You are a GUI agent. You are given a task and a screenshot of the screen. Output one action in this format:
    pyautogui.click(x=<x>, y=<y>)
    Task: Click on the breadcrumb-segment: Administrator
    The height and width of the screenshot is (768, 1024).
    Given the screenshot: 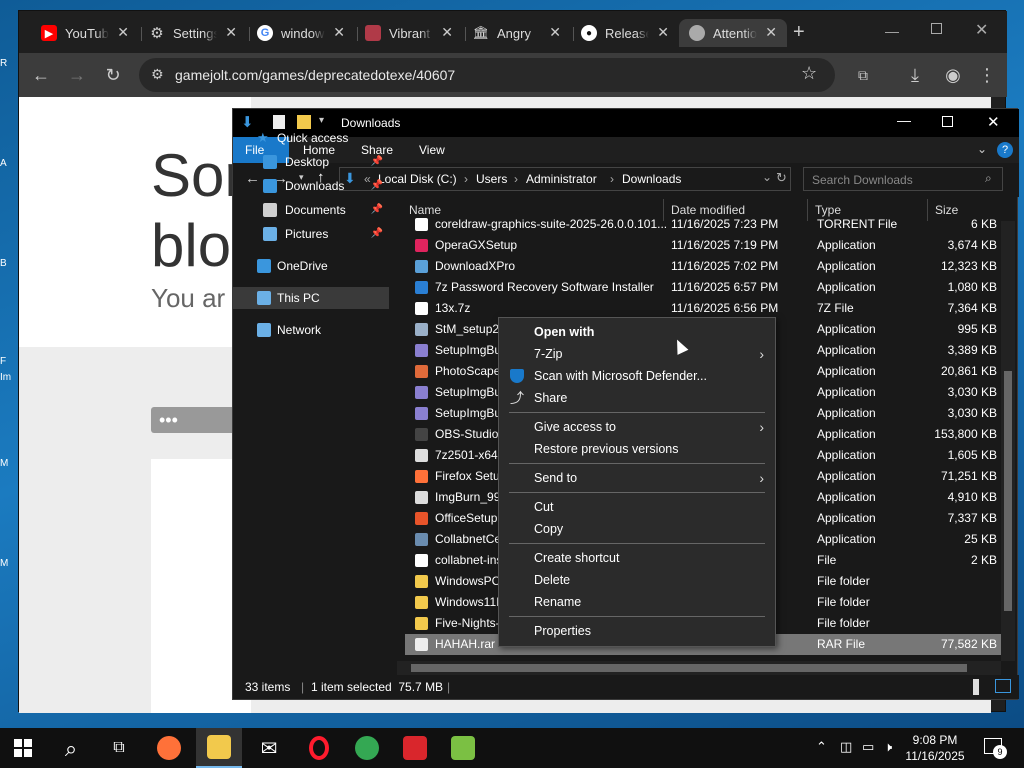 What is the action you would take?
    pyautogui.click(x=561, y=179)
    